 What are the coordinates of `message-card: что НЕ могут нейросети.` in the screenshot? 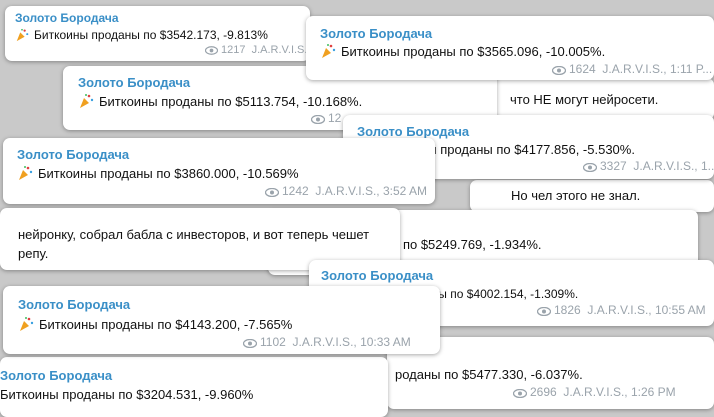 It's located at (597, 99).